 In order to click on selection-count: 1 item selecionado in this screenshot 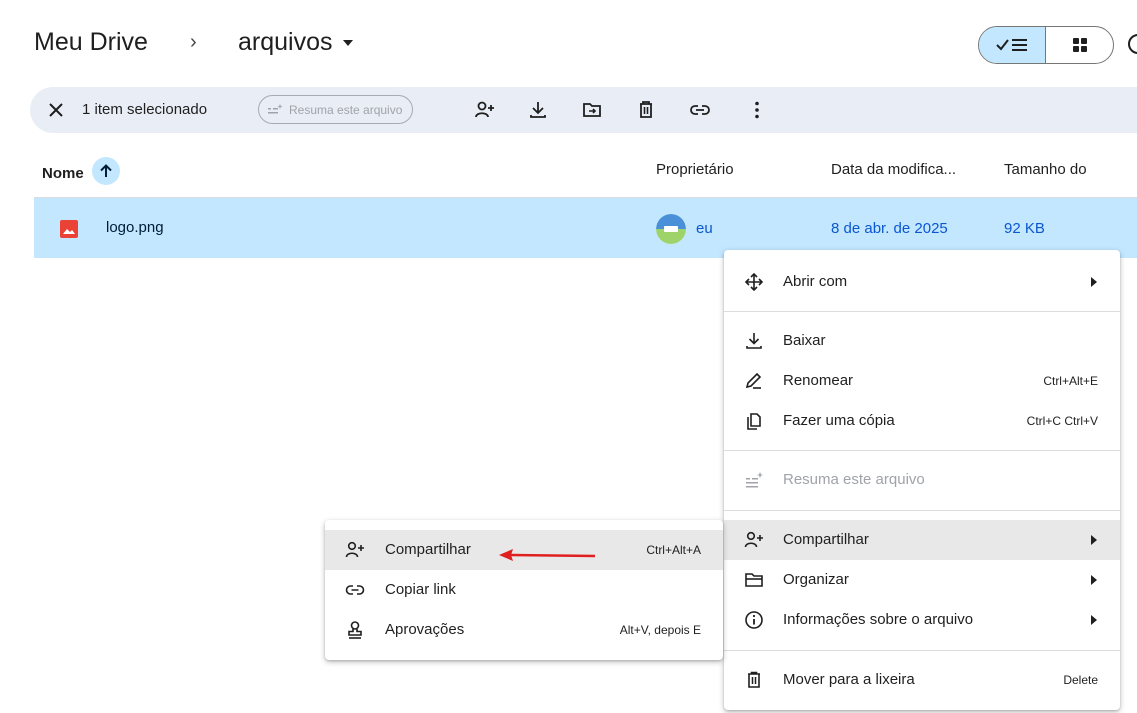, I will do `click(145, 109)`.